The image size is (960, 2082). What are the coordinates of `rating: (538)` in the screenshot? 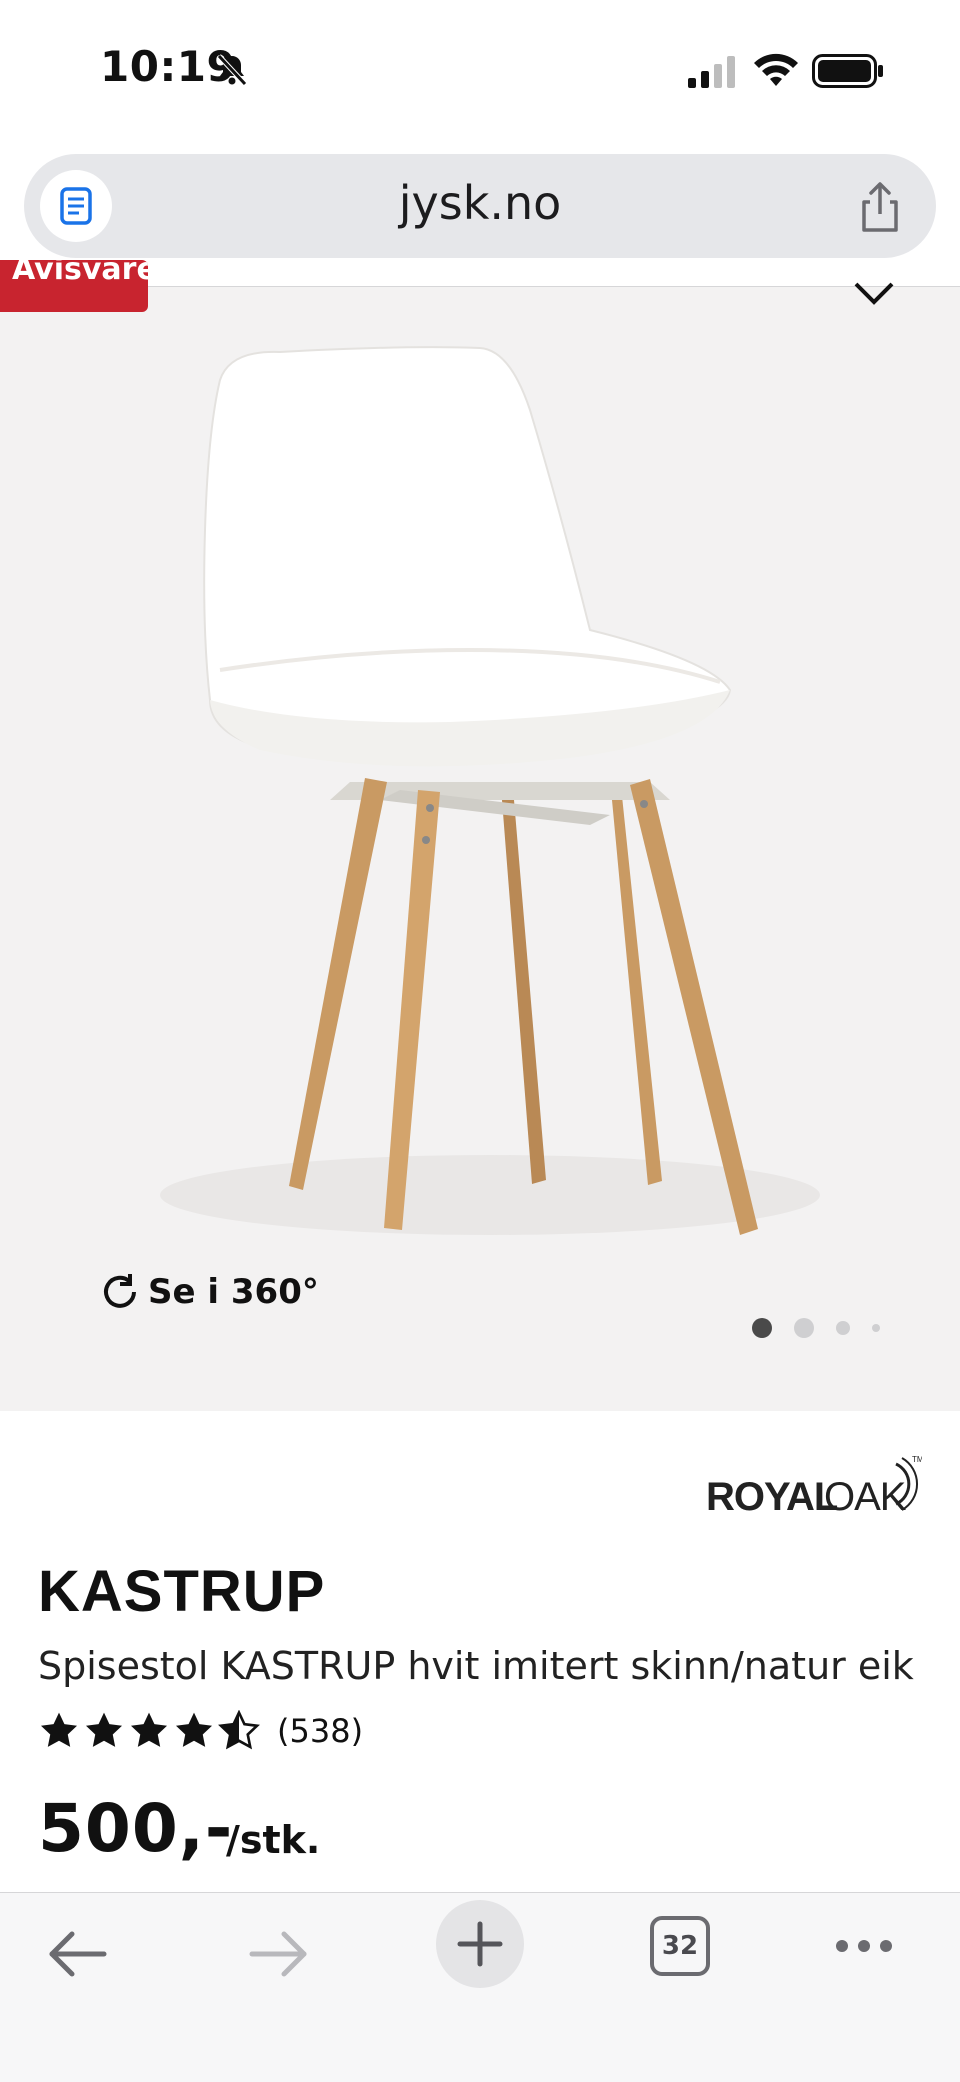 It's located at (200, 1731).